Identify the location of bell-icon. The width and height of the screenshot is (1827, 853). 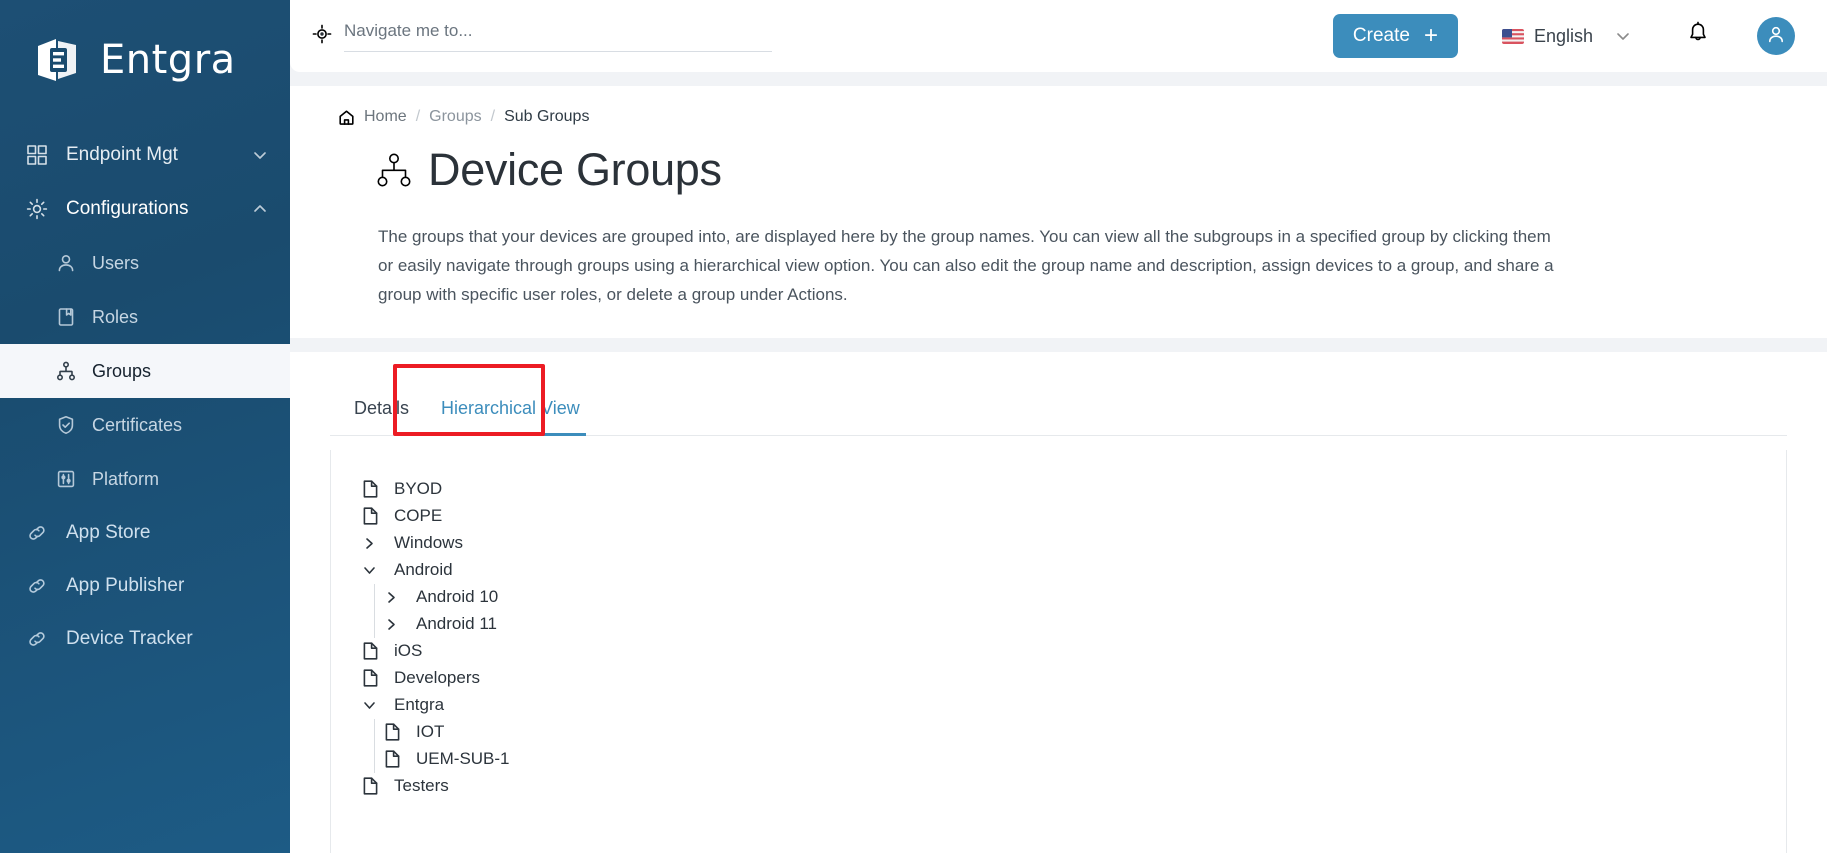
(1698, 36).